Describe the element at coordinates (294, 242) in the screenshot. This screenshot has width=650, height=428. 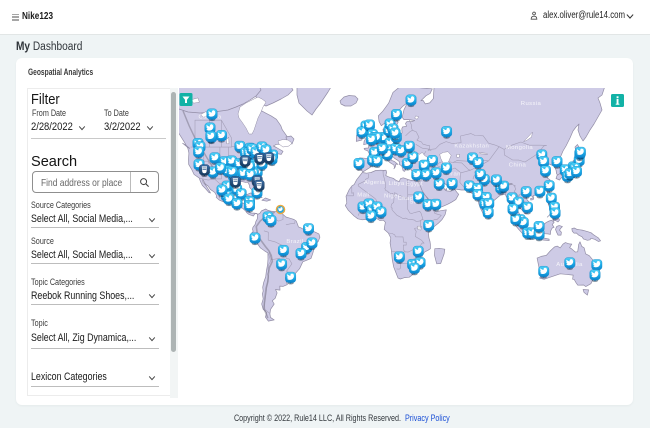
I see `svg-text: Brazil` at that location.